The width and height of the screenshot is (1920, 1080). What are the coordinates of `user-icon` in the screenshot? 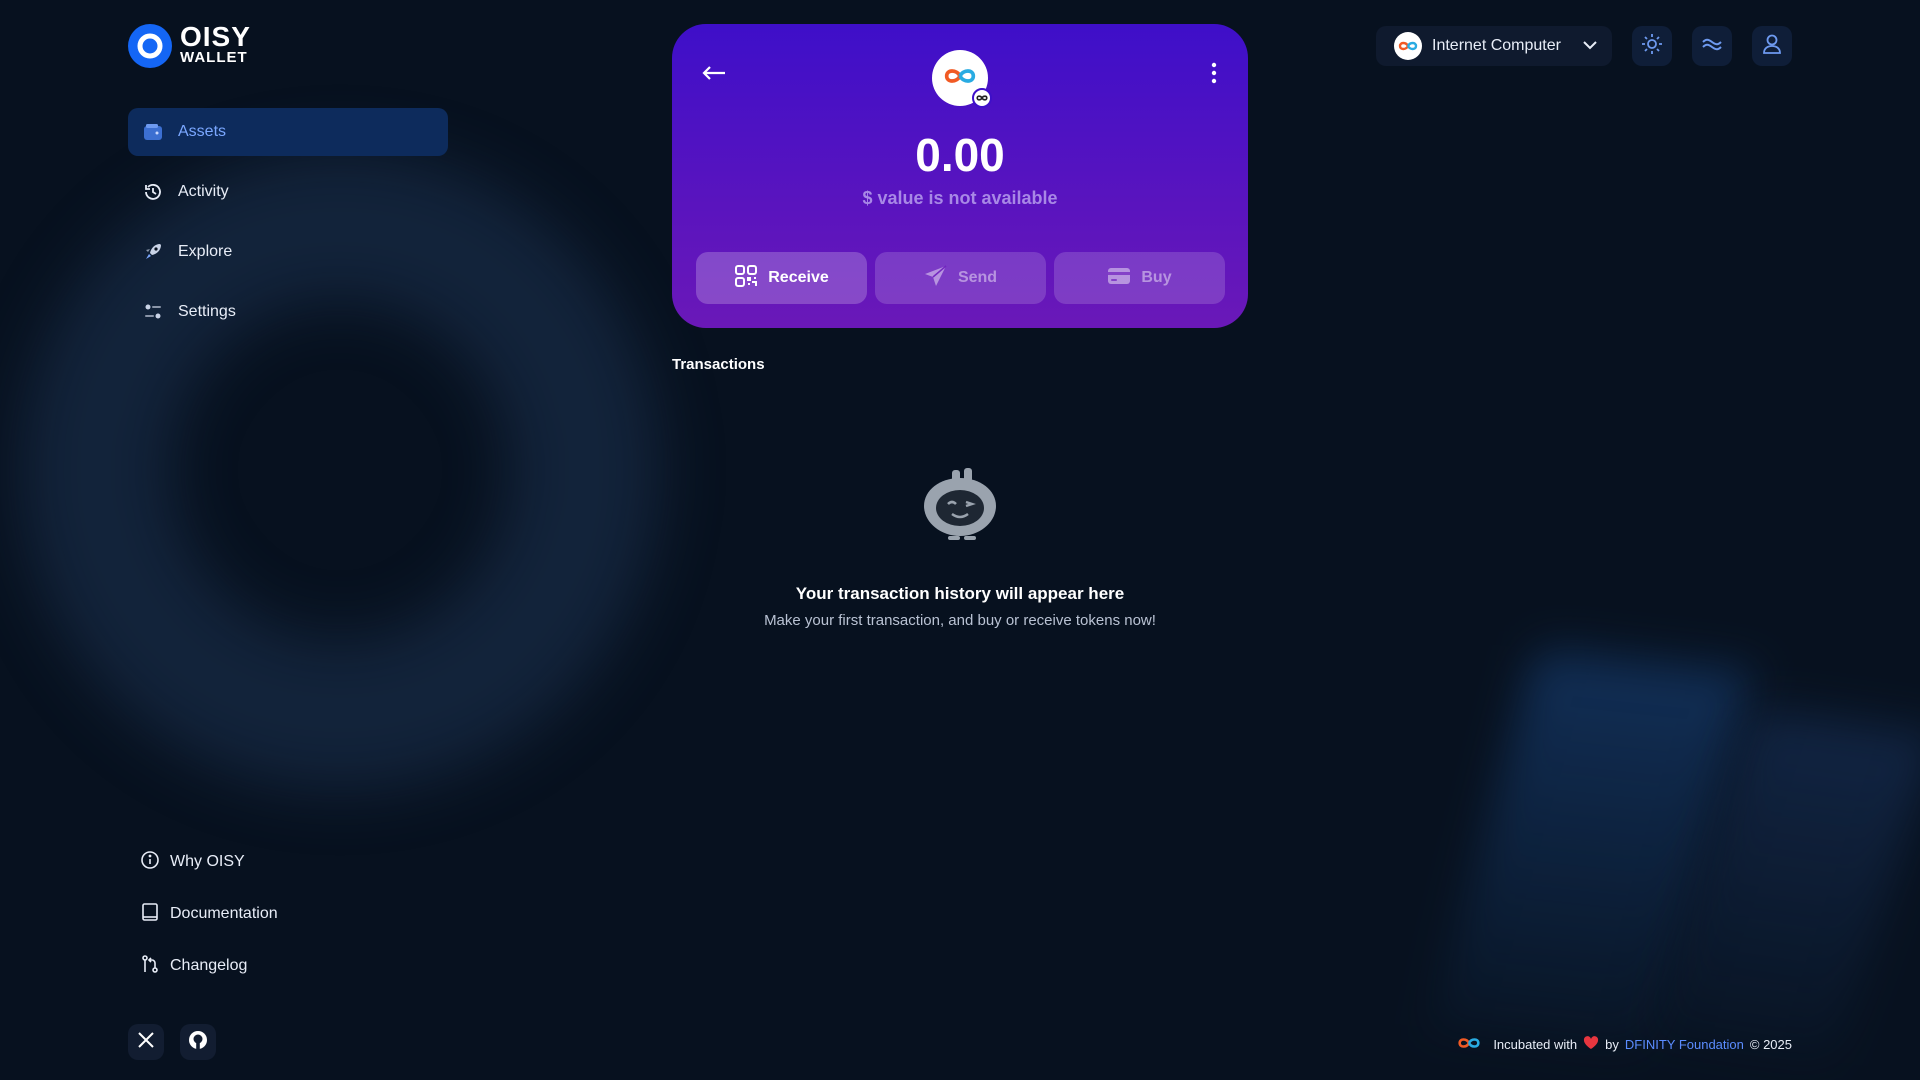 It's located at (1772, 46).